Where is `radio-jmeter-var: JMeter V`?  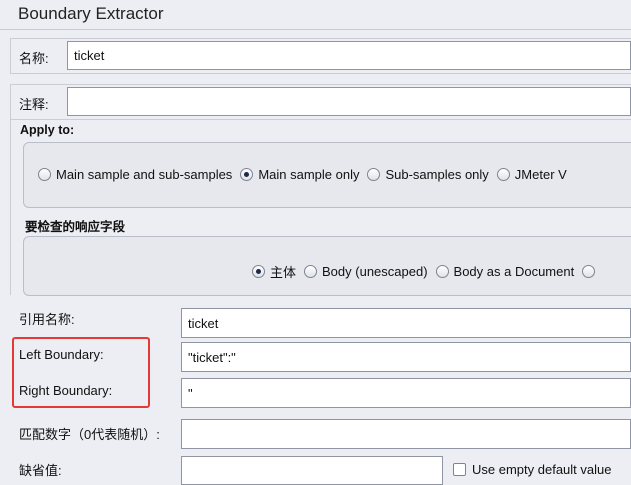
radio-jmeter-var: JMeter V is located at coordinates (531, 174).